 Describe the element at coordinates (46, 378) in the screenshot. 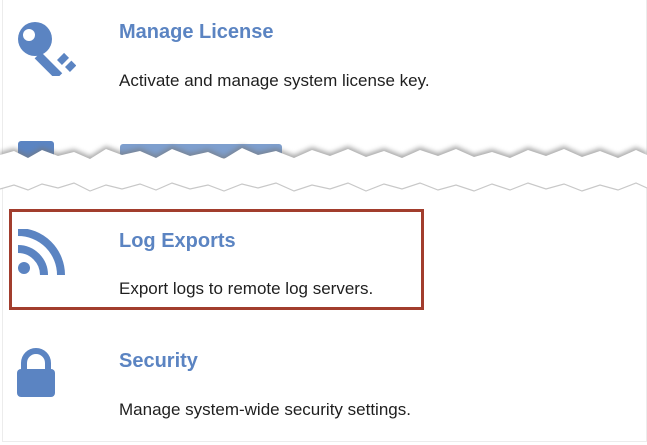

I see `lock-icon` at that location.